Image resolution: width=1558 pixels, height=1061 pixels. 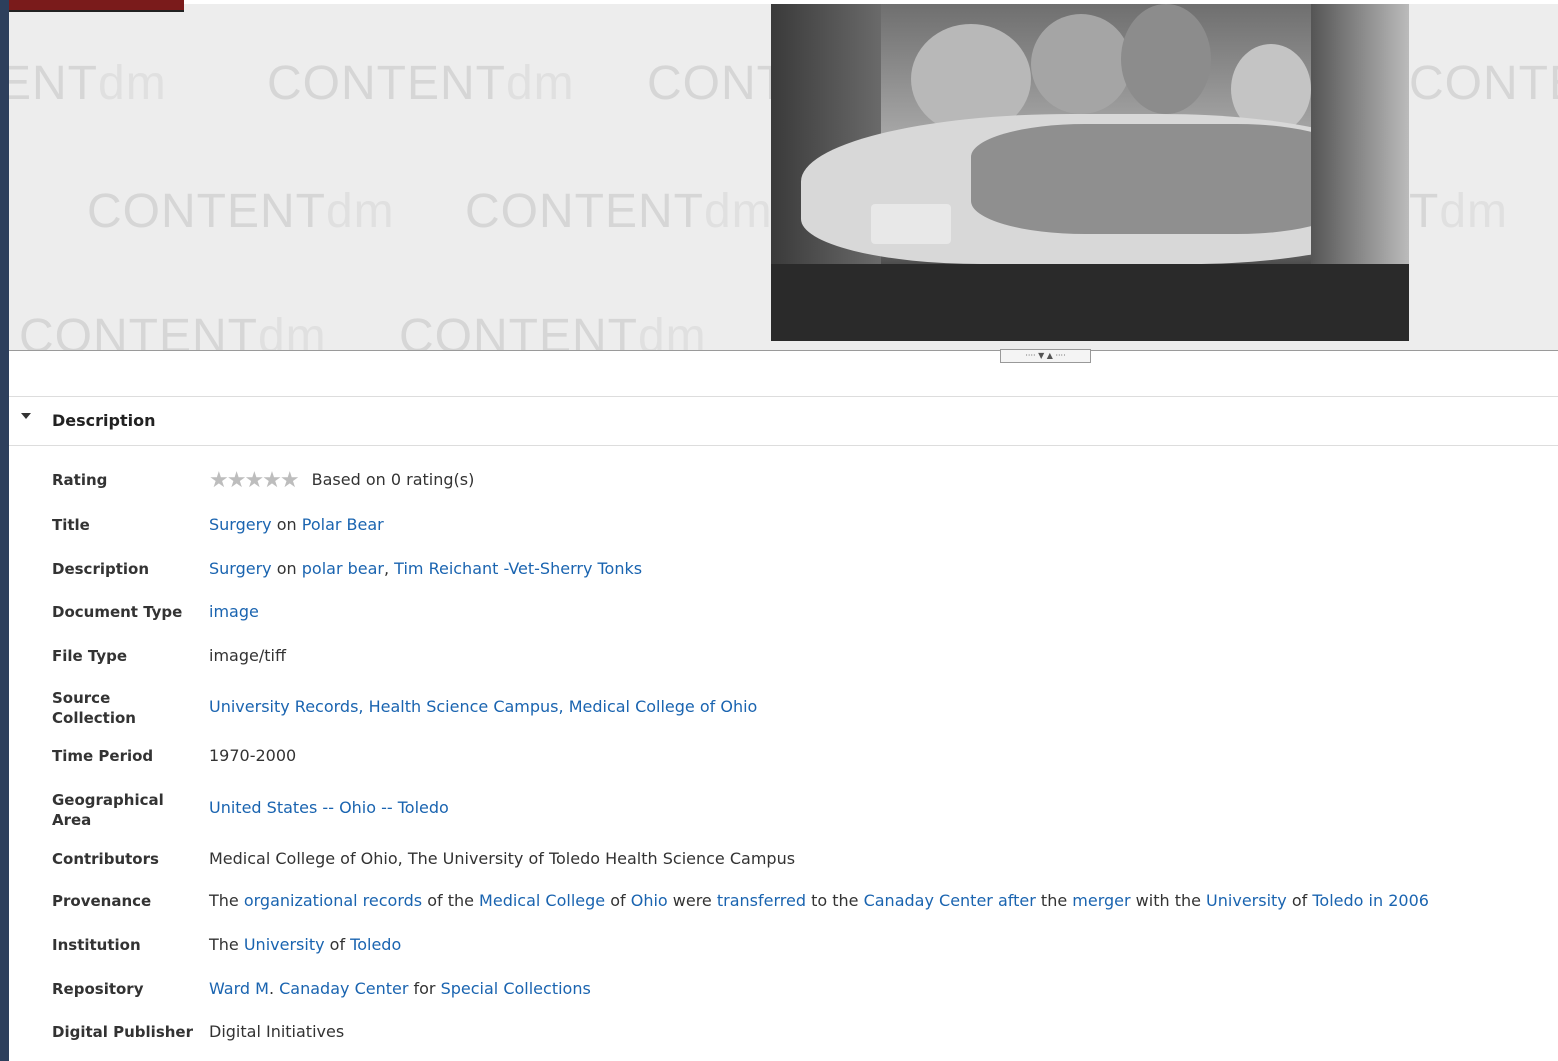 I want to click on search-link: merger, so click(x=1101, y=900).